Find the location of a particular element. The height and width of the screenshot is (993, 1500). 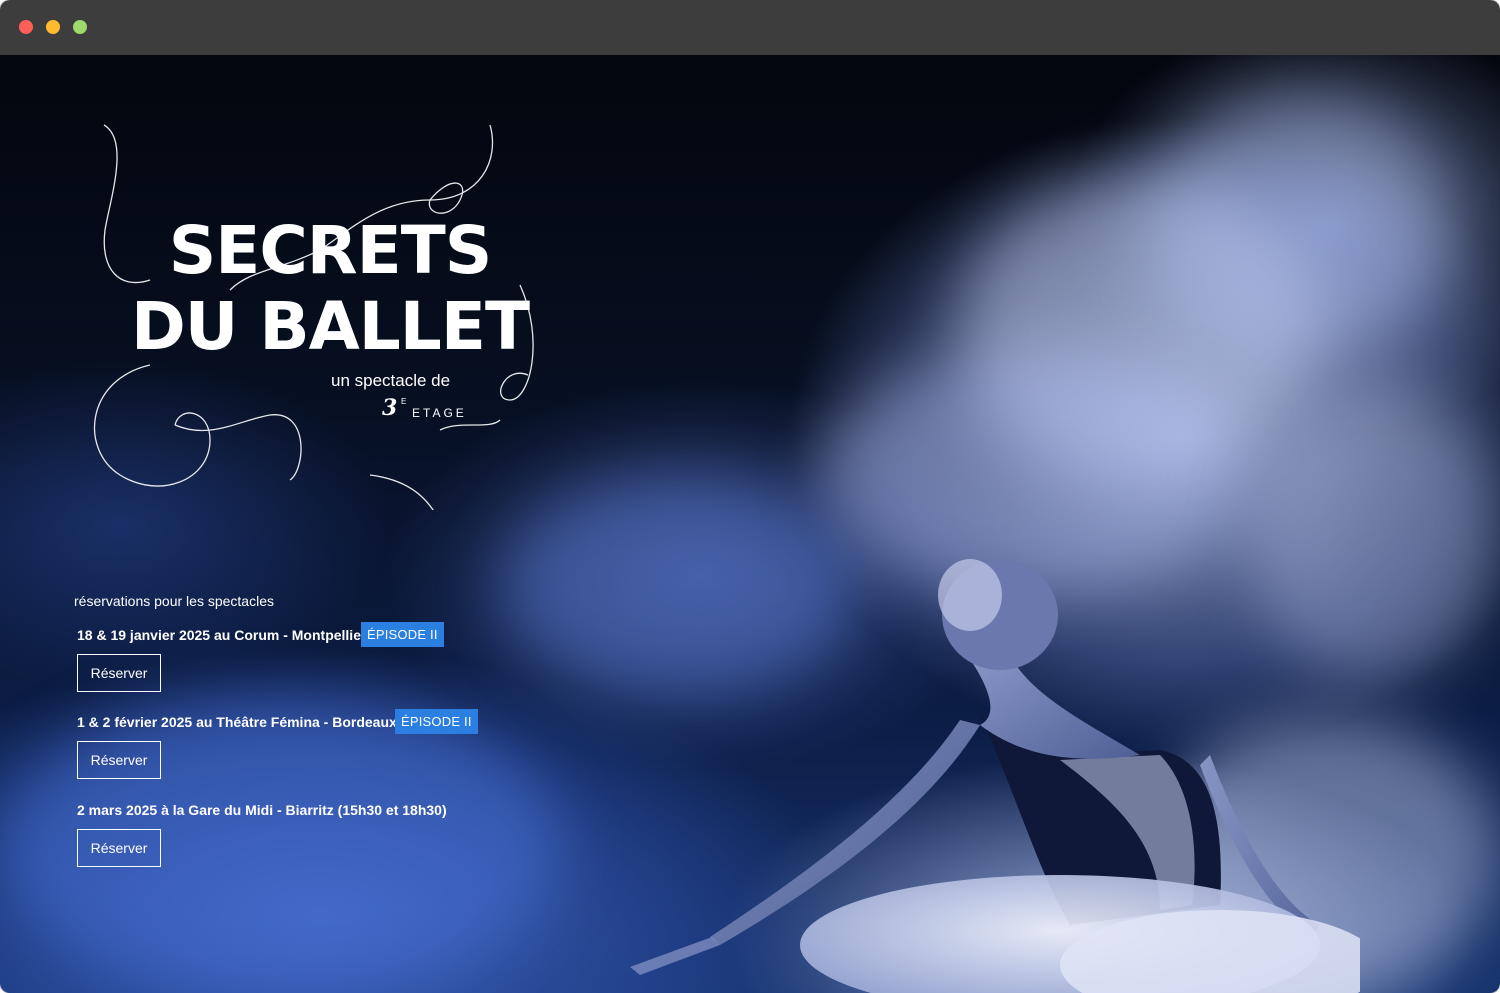

maximize-window-button is located at coordinates (80, 27).